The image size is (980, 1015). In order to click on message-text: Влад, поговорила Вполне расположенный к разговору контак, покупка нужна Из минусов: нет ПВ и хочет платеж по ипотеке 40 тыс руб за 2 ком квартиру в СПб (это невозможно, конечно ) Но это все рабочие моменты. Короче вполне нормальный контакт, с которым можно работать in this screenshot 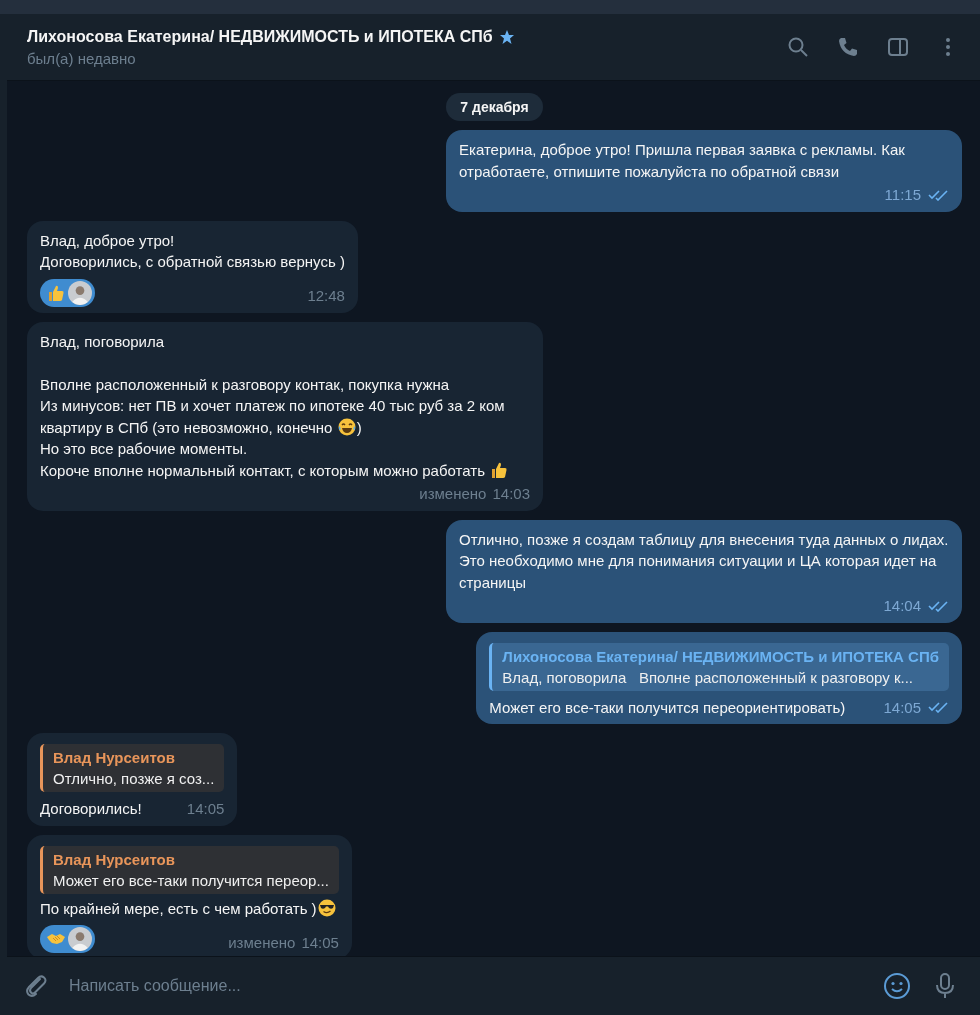, I will do `click(285, 405)`.